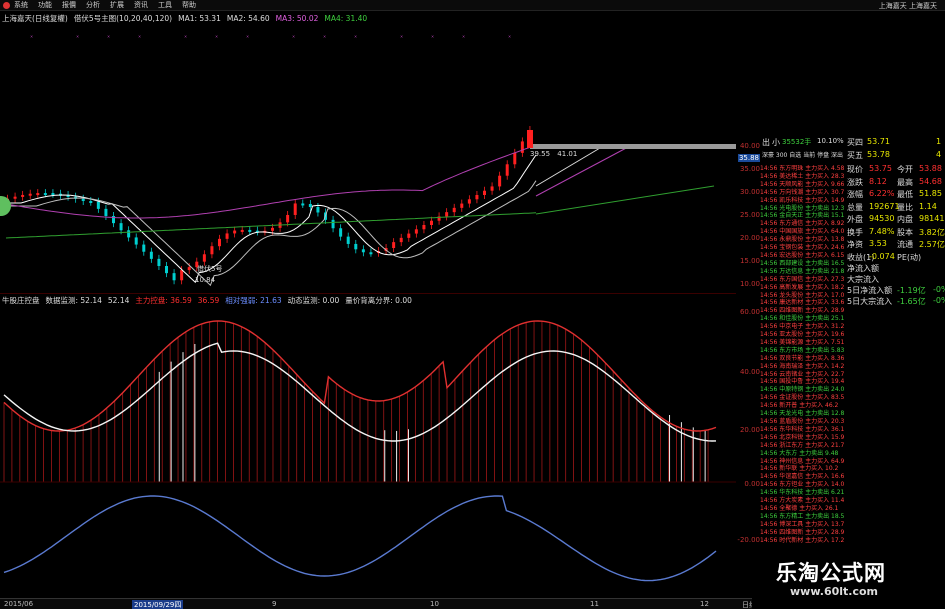 The image size is (945, 609). I want to click on menu-item-tools: 工具, so click(165, 5).